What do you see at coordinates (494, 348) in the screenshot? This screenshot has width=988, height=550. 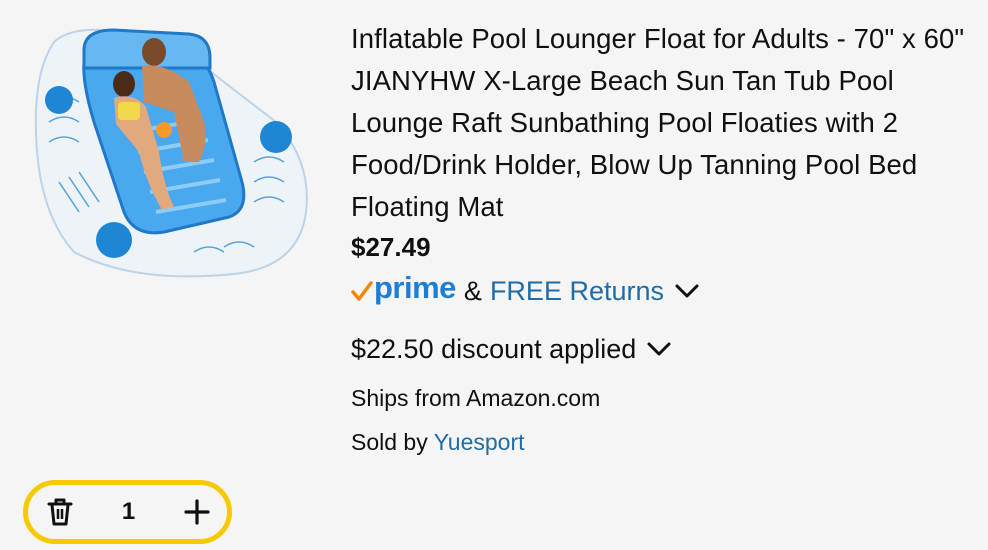 I see `discount-text: $22.50 discount applied` at bounding box center [494, 348].